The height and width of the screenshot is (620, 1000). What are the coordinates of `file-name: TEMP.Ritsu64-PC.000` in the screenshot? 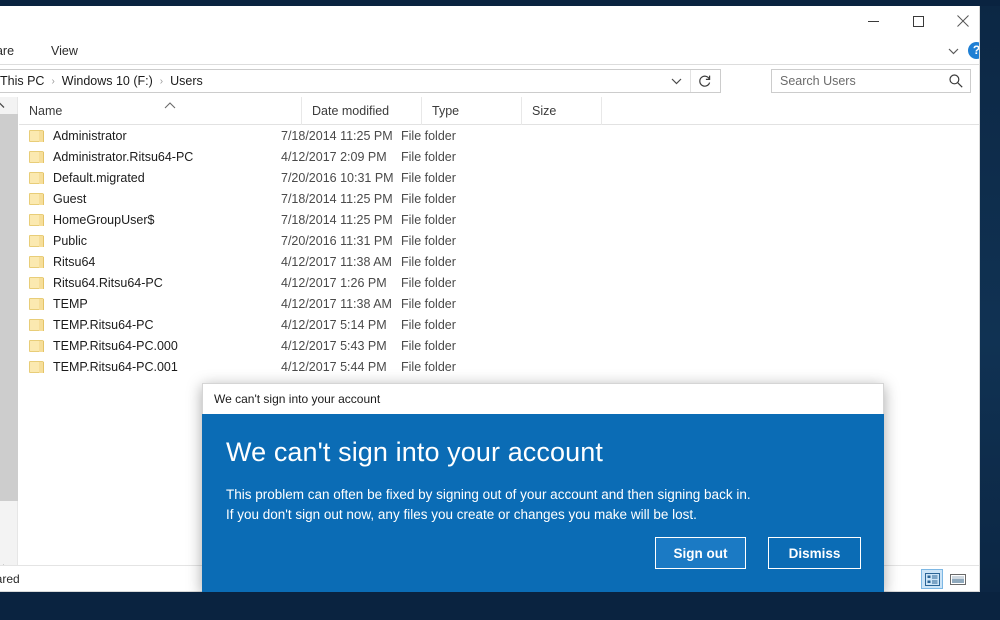 It's located at (115, 345).